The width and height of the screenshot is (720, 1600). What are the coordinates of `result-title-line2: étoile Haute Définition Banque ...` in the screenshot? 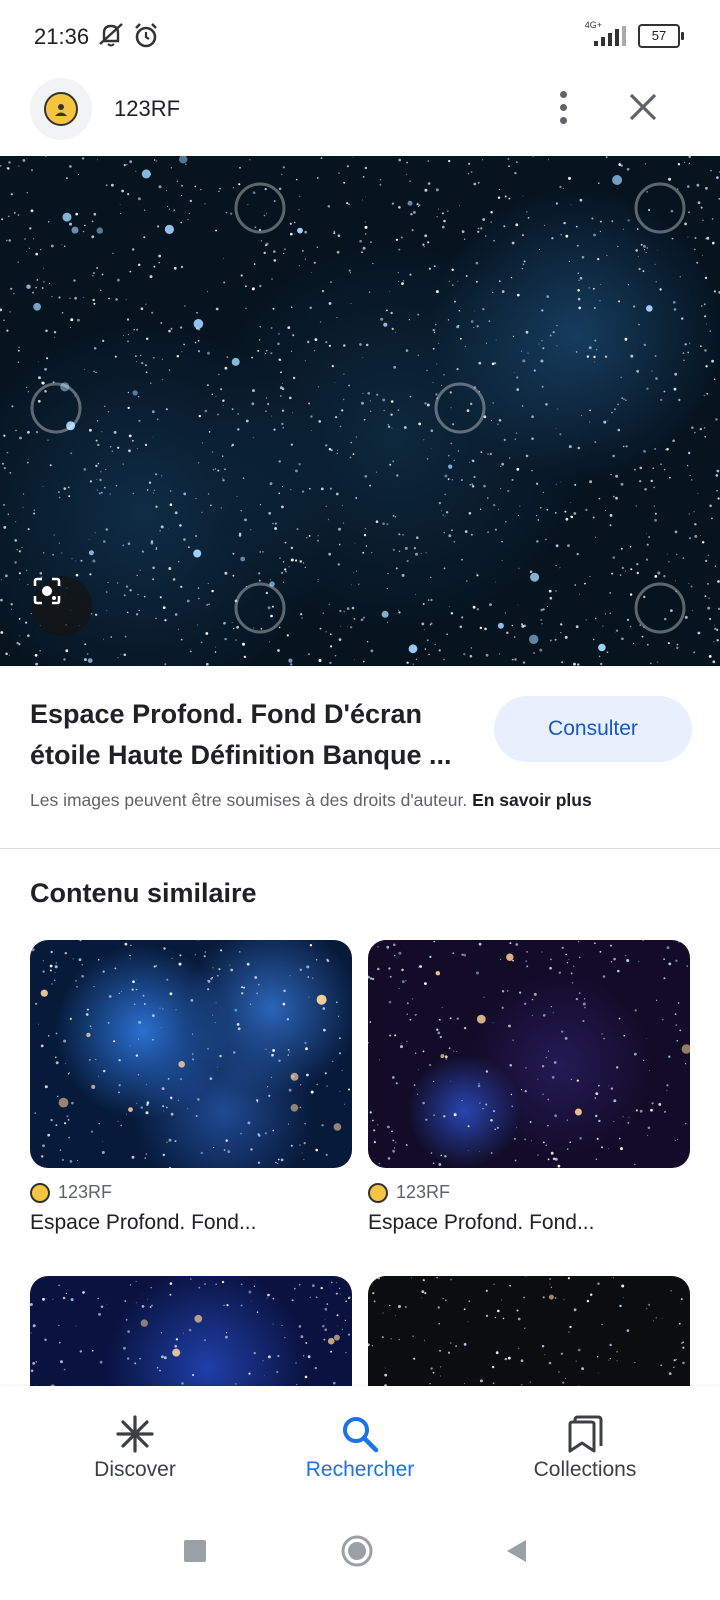 It's located at (241, 755).